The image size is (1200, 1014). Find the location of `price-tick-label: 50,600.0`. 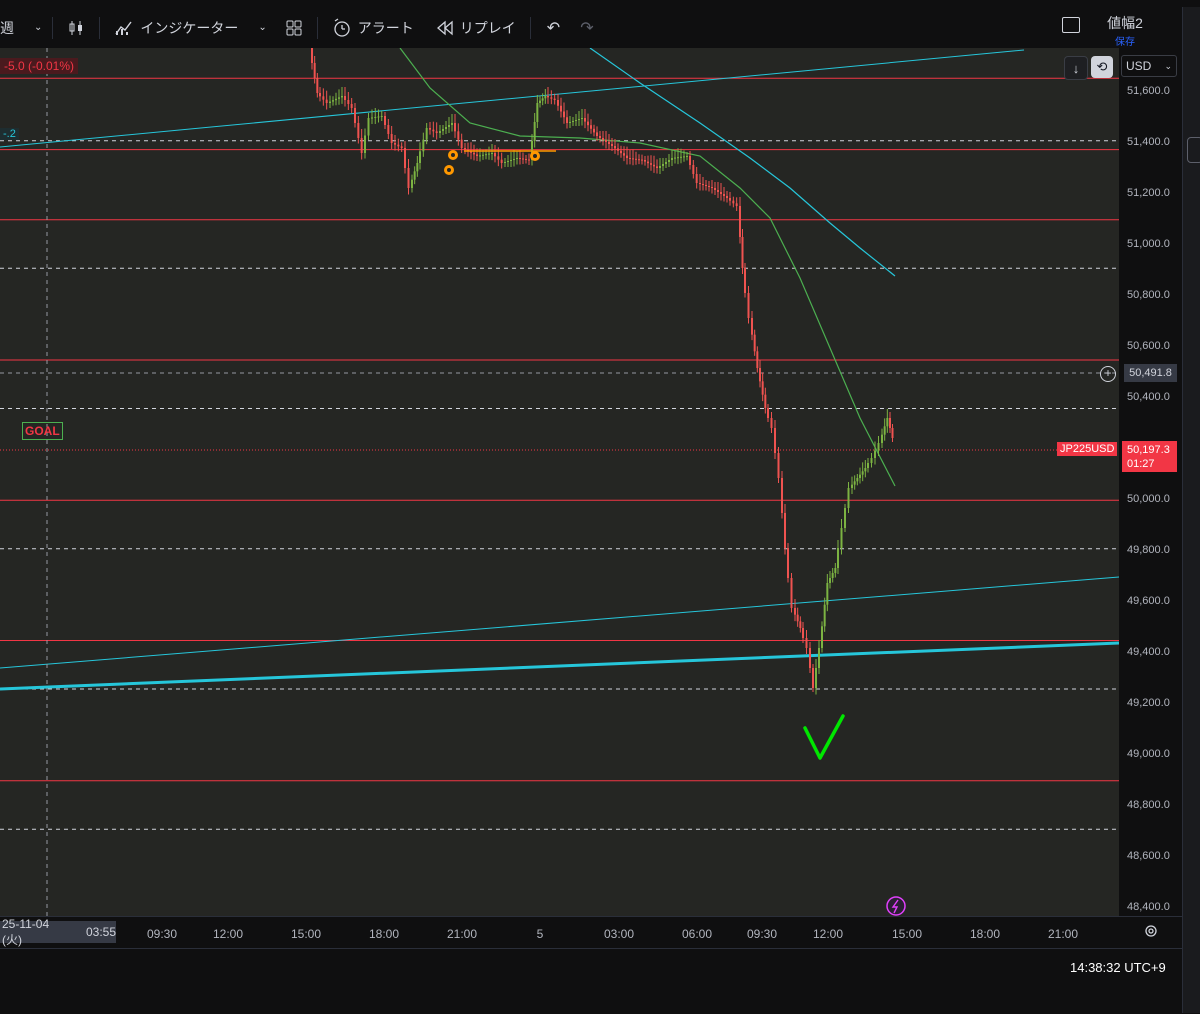

price-tick-label: 50,600.0 is located at coordinates (1148, 346).